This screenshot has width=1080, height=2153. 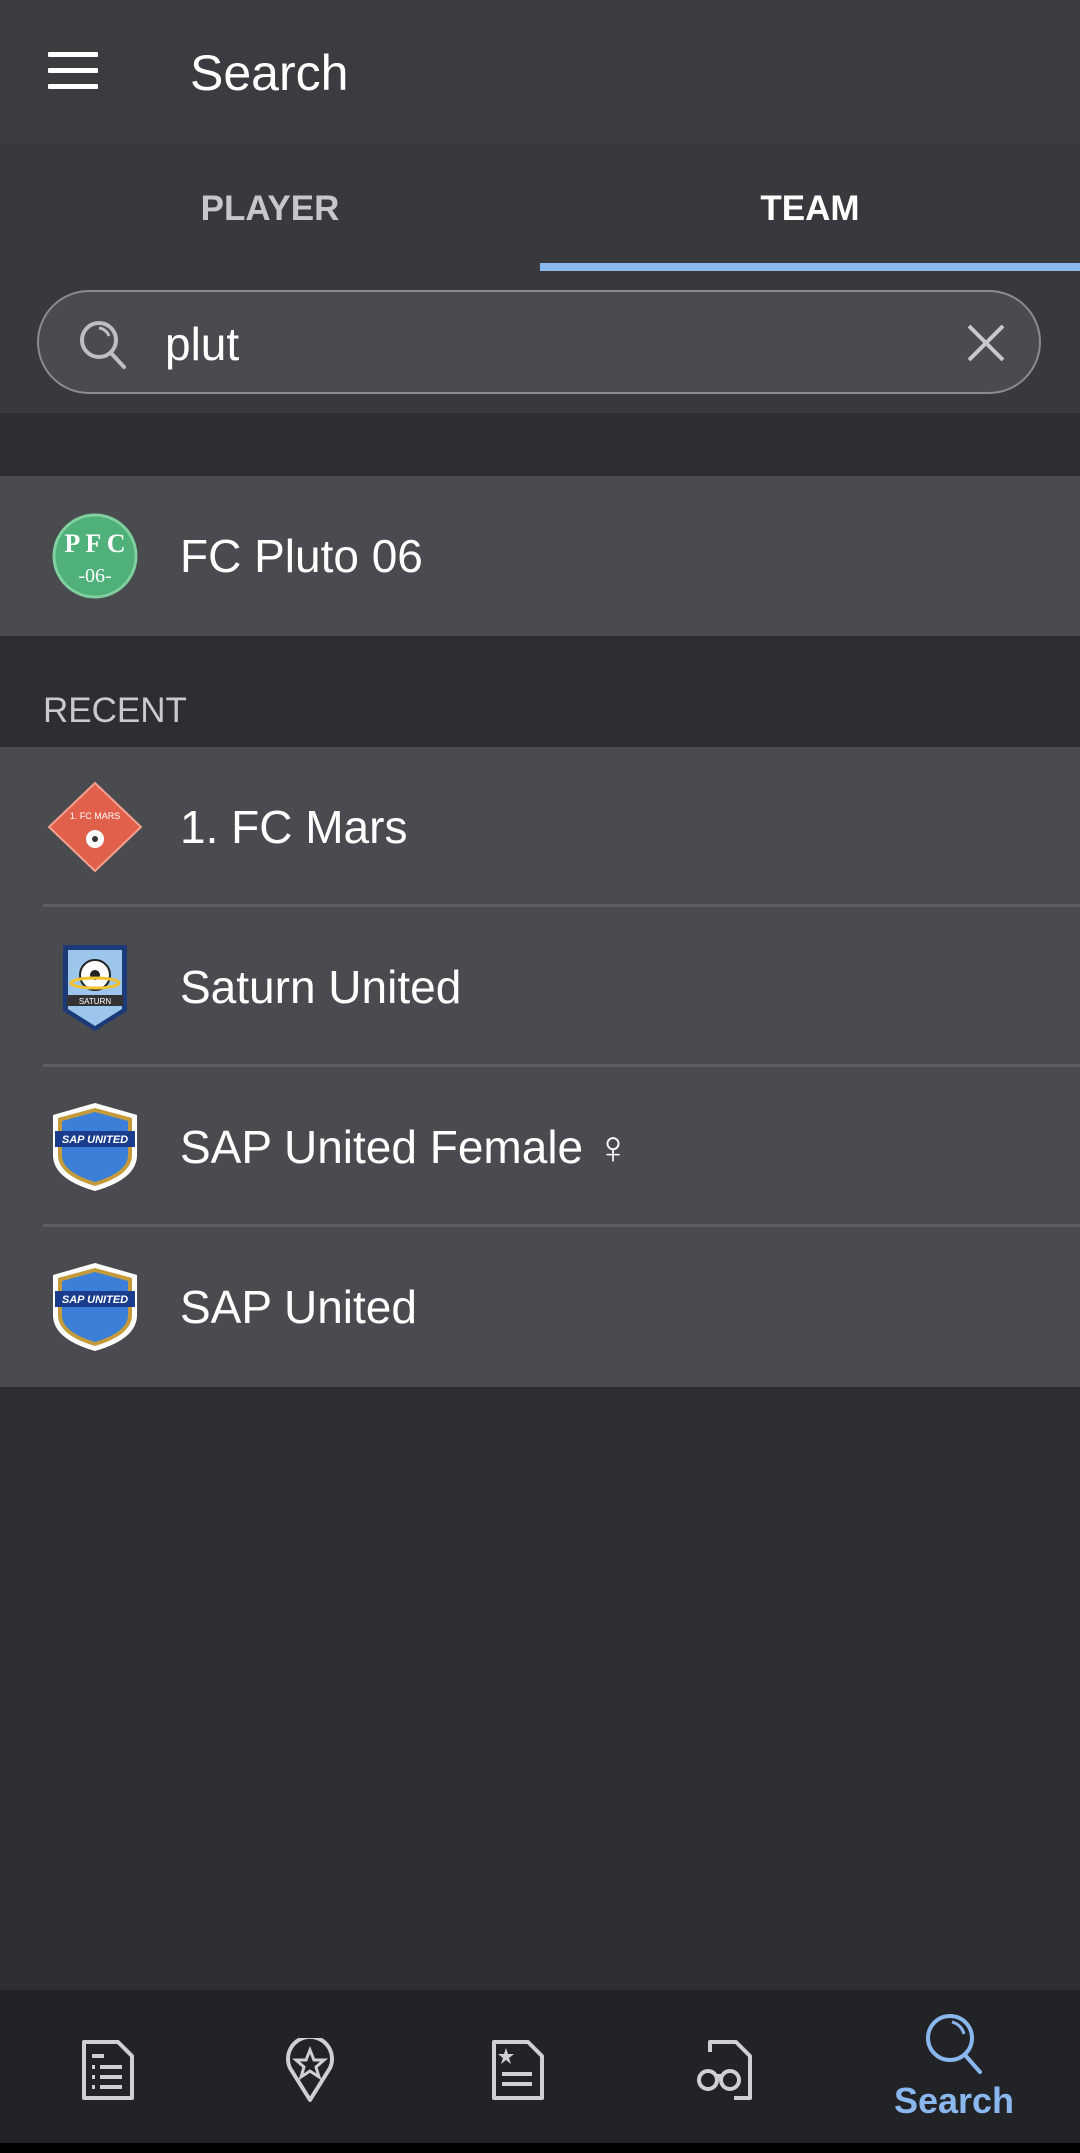 I want to click on nav-binoculars-document, so click(x=724, y=2066).